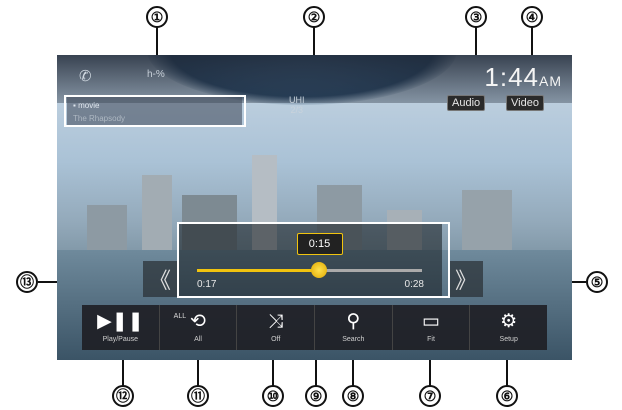 Image resolution: width=622 pixels, height=410 pixels. What do you see at coordinates (157, 17) in the screenshot?
I see `callout-1: ①` at bounding box center [157, 17].